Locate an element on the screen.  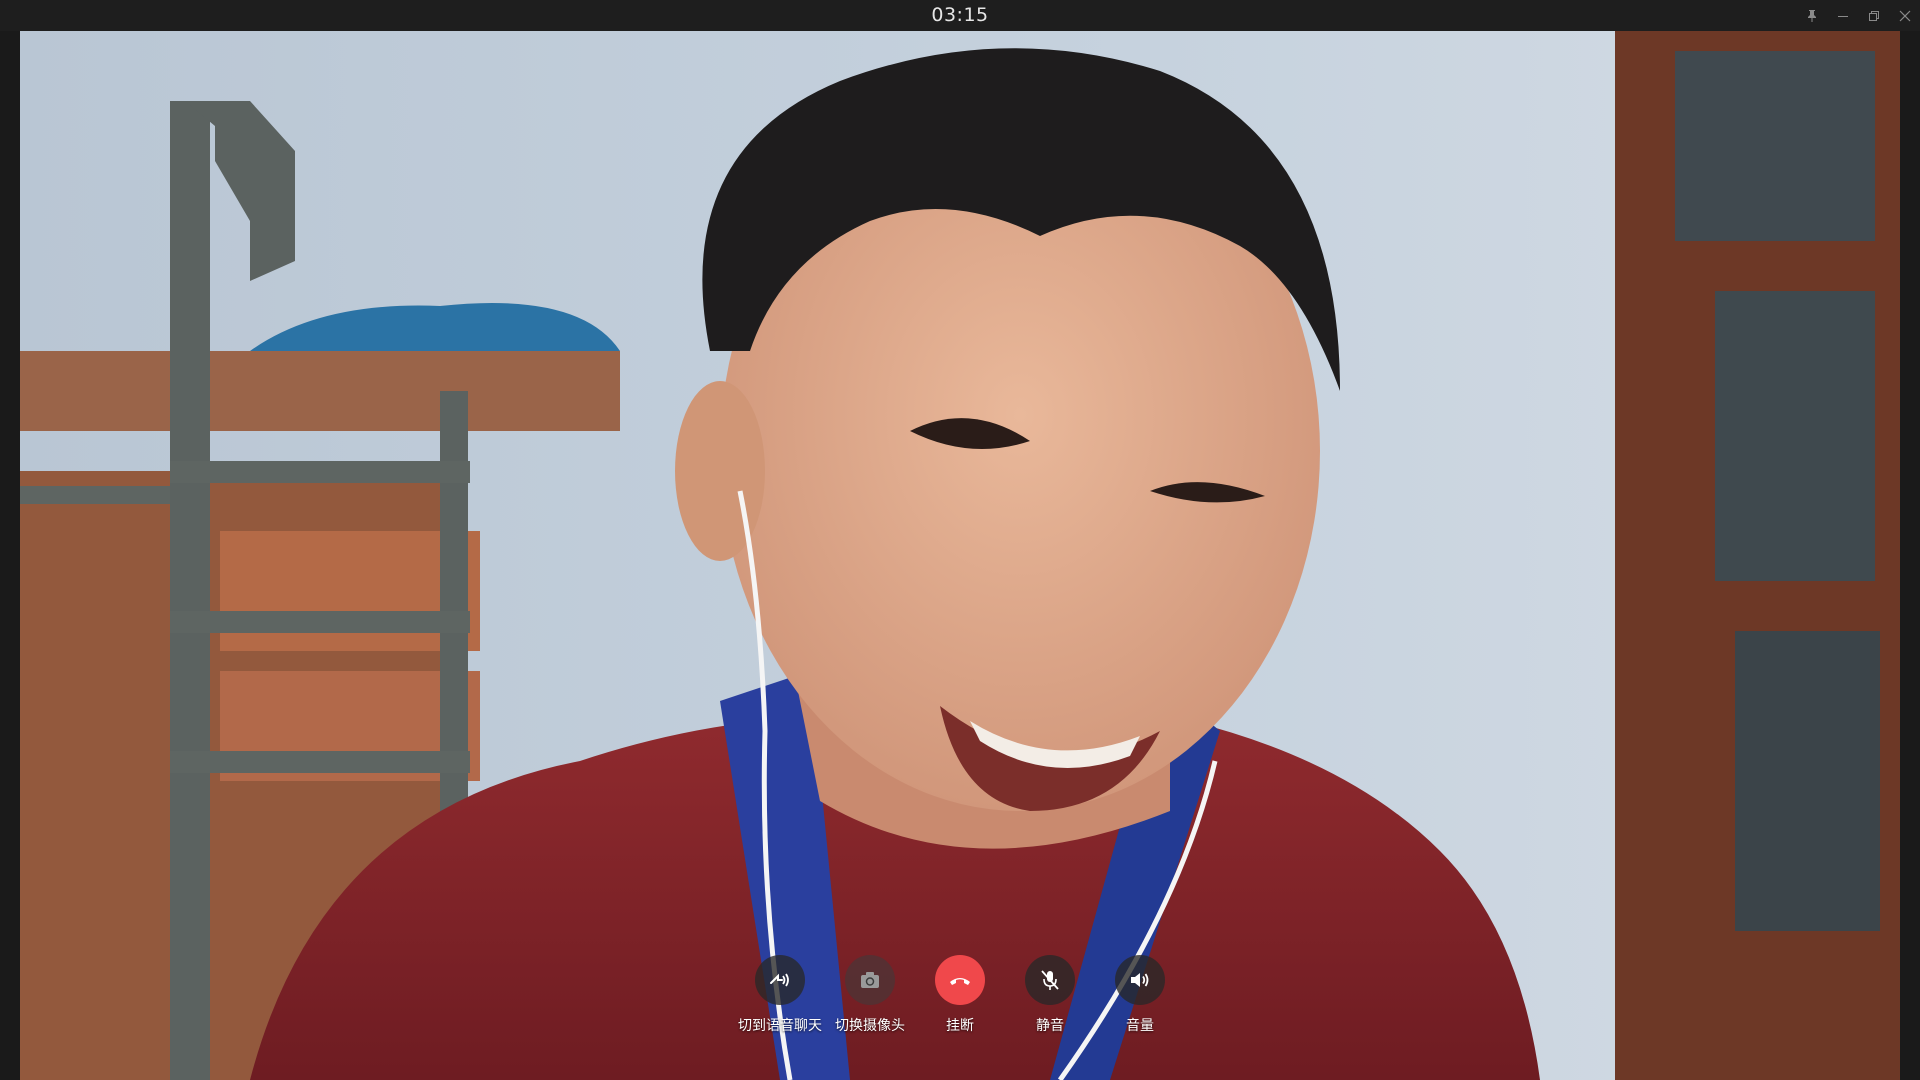
volume-icon is located at coordinates (1140, 980).